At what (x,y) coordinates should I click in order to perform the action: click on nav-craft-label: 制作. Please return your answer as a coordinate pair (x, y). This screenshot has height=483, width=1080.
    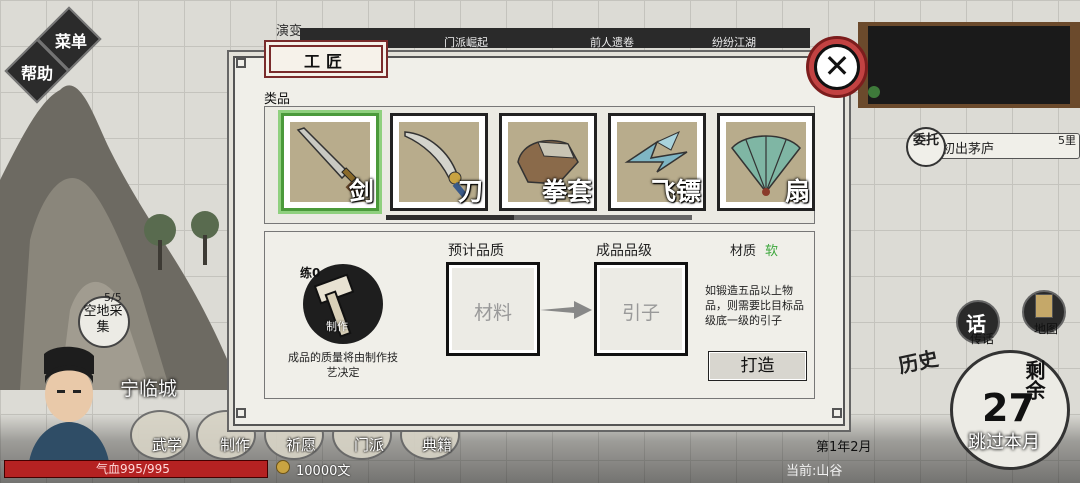
    Looking at the image, I should click on (235, 444).